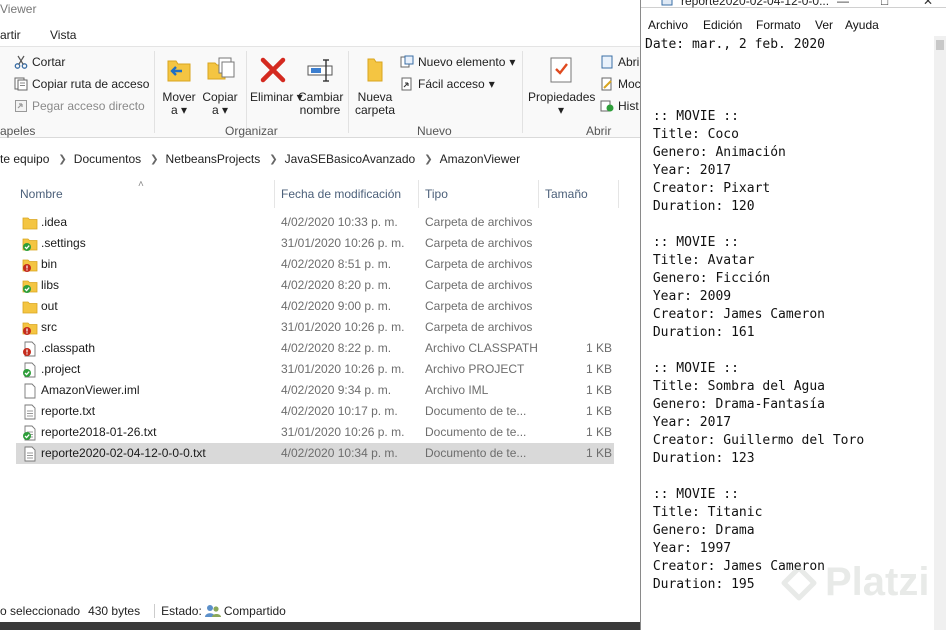 Image resolution: width=946 pixels, height=630 pixels. Describe the element at coordinates (251, 131) in the screenshot. I see `group-organizar-label: Organizar` at that location.